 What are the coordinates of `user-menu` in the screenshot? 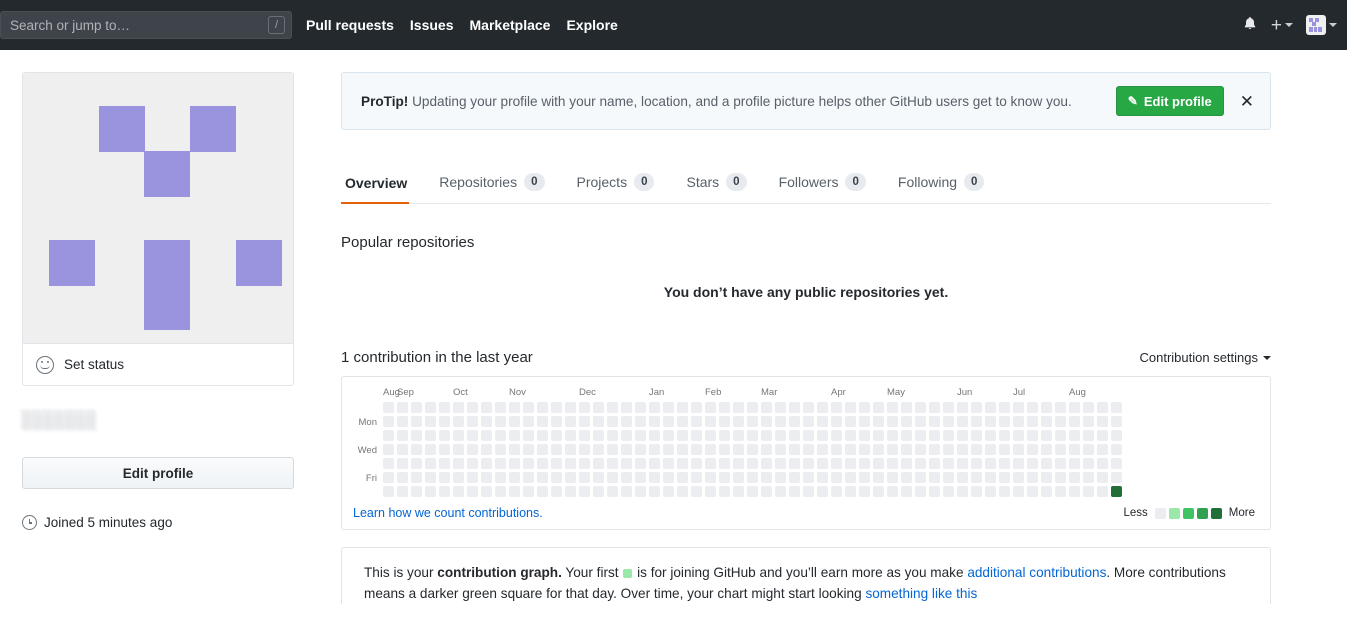 It's located at (1321, 25).